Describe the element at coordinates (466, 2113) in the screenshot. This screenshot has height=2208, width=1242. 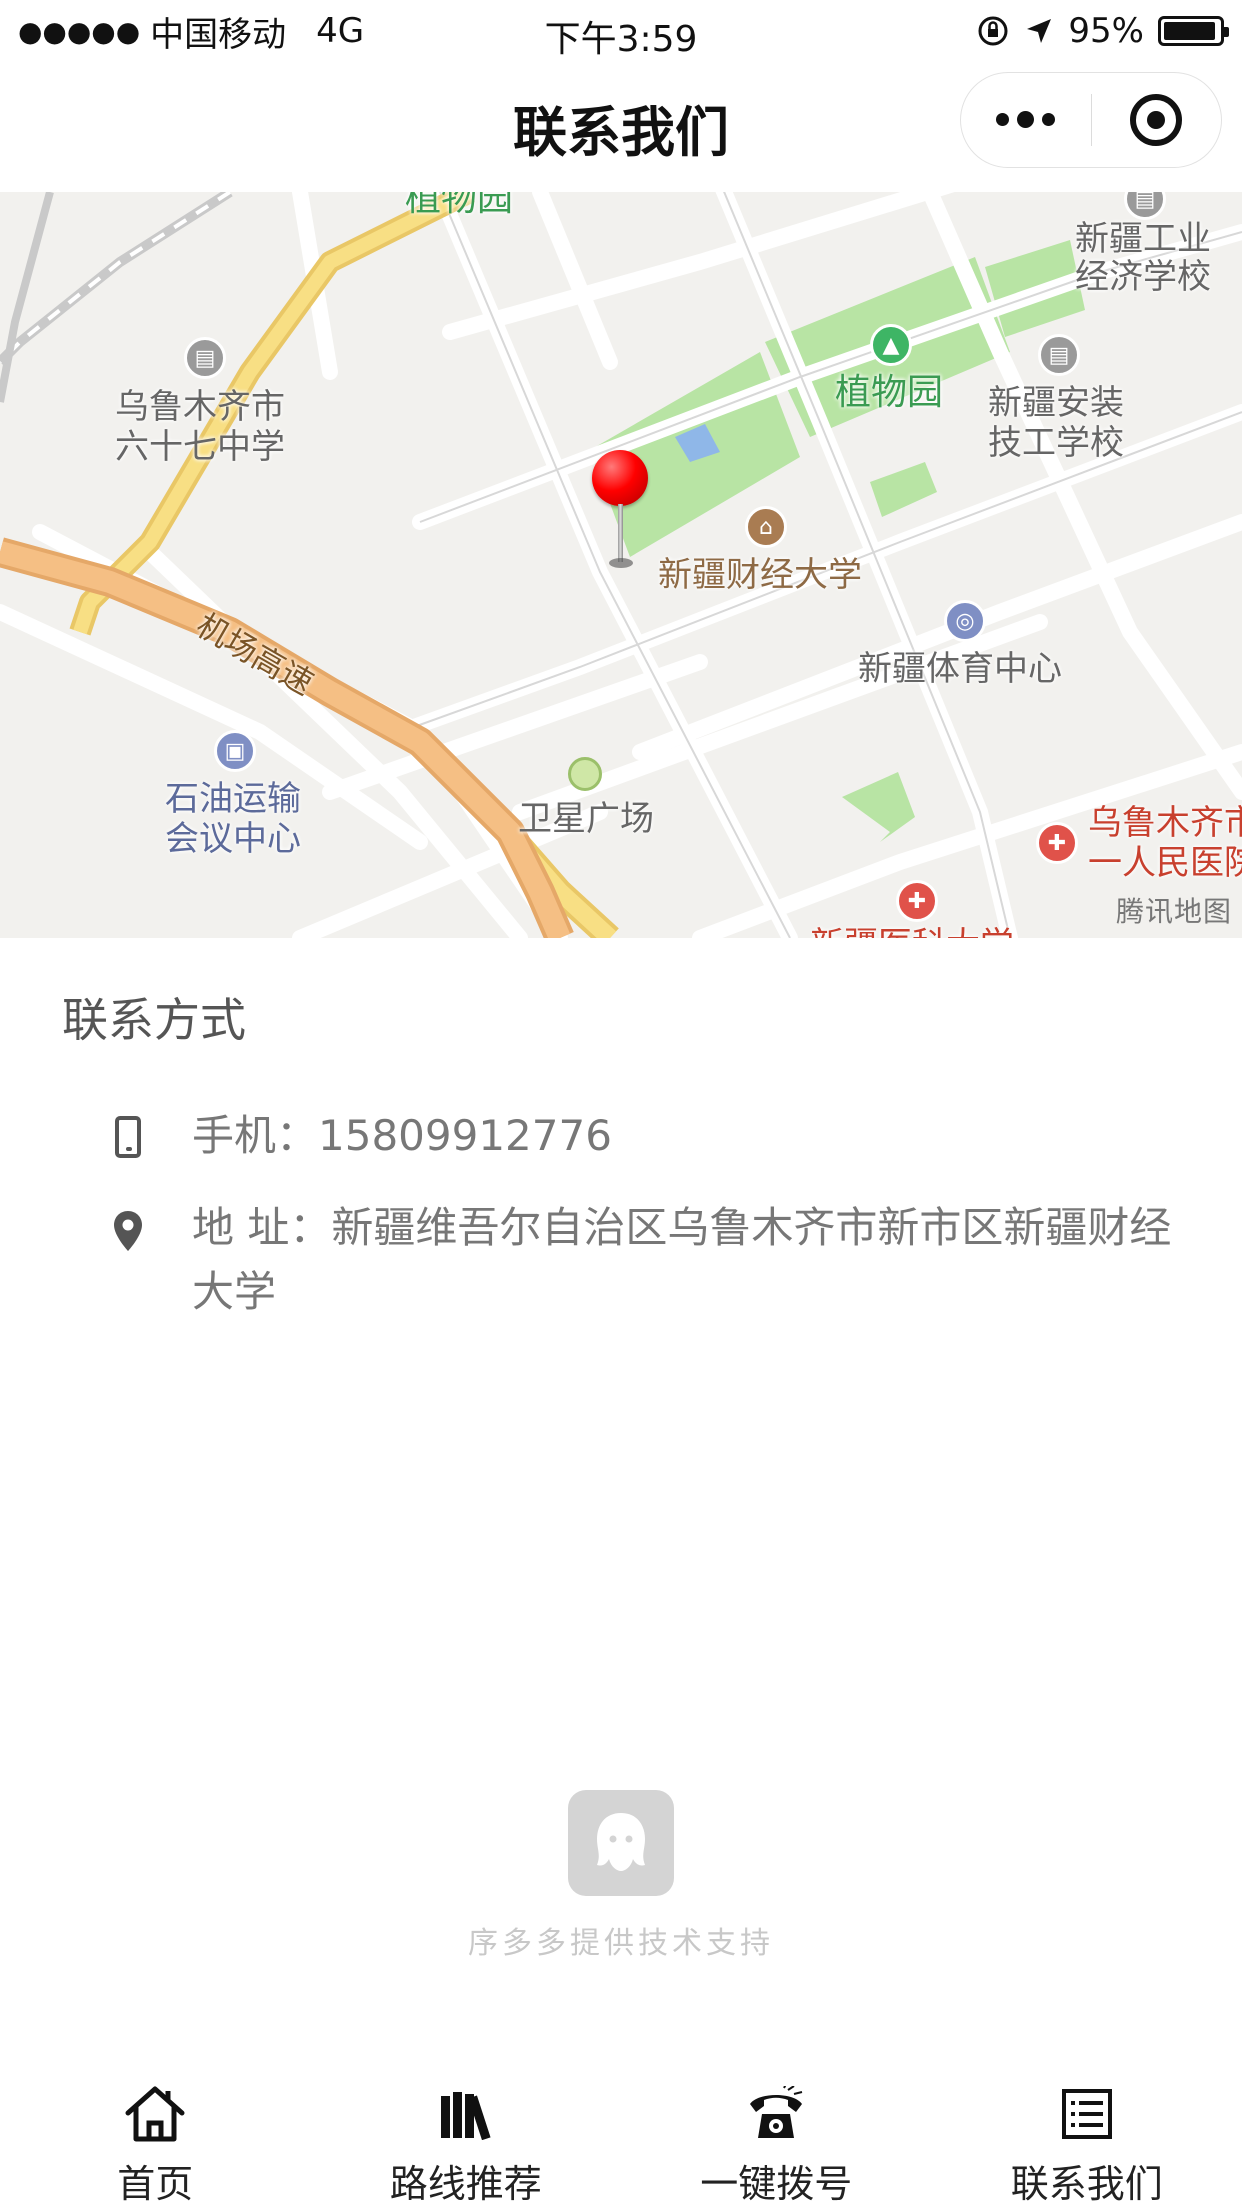
I see `books-icon` at that location.